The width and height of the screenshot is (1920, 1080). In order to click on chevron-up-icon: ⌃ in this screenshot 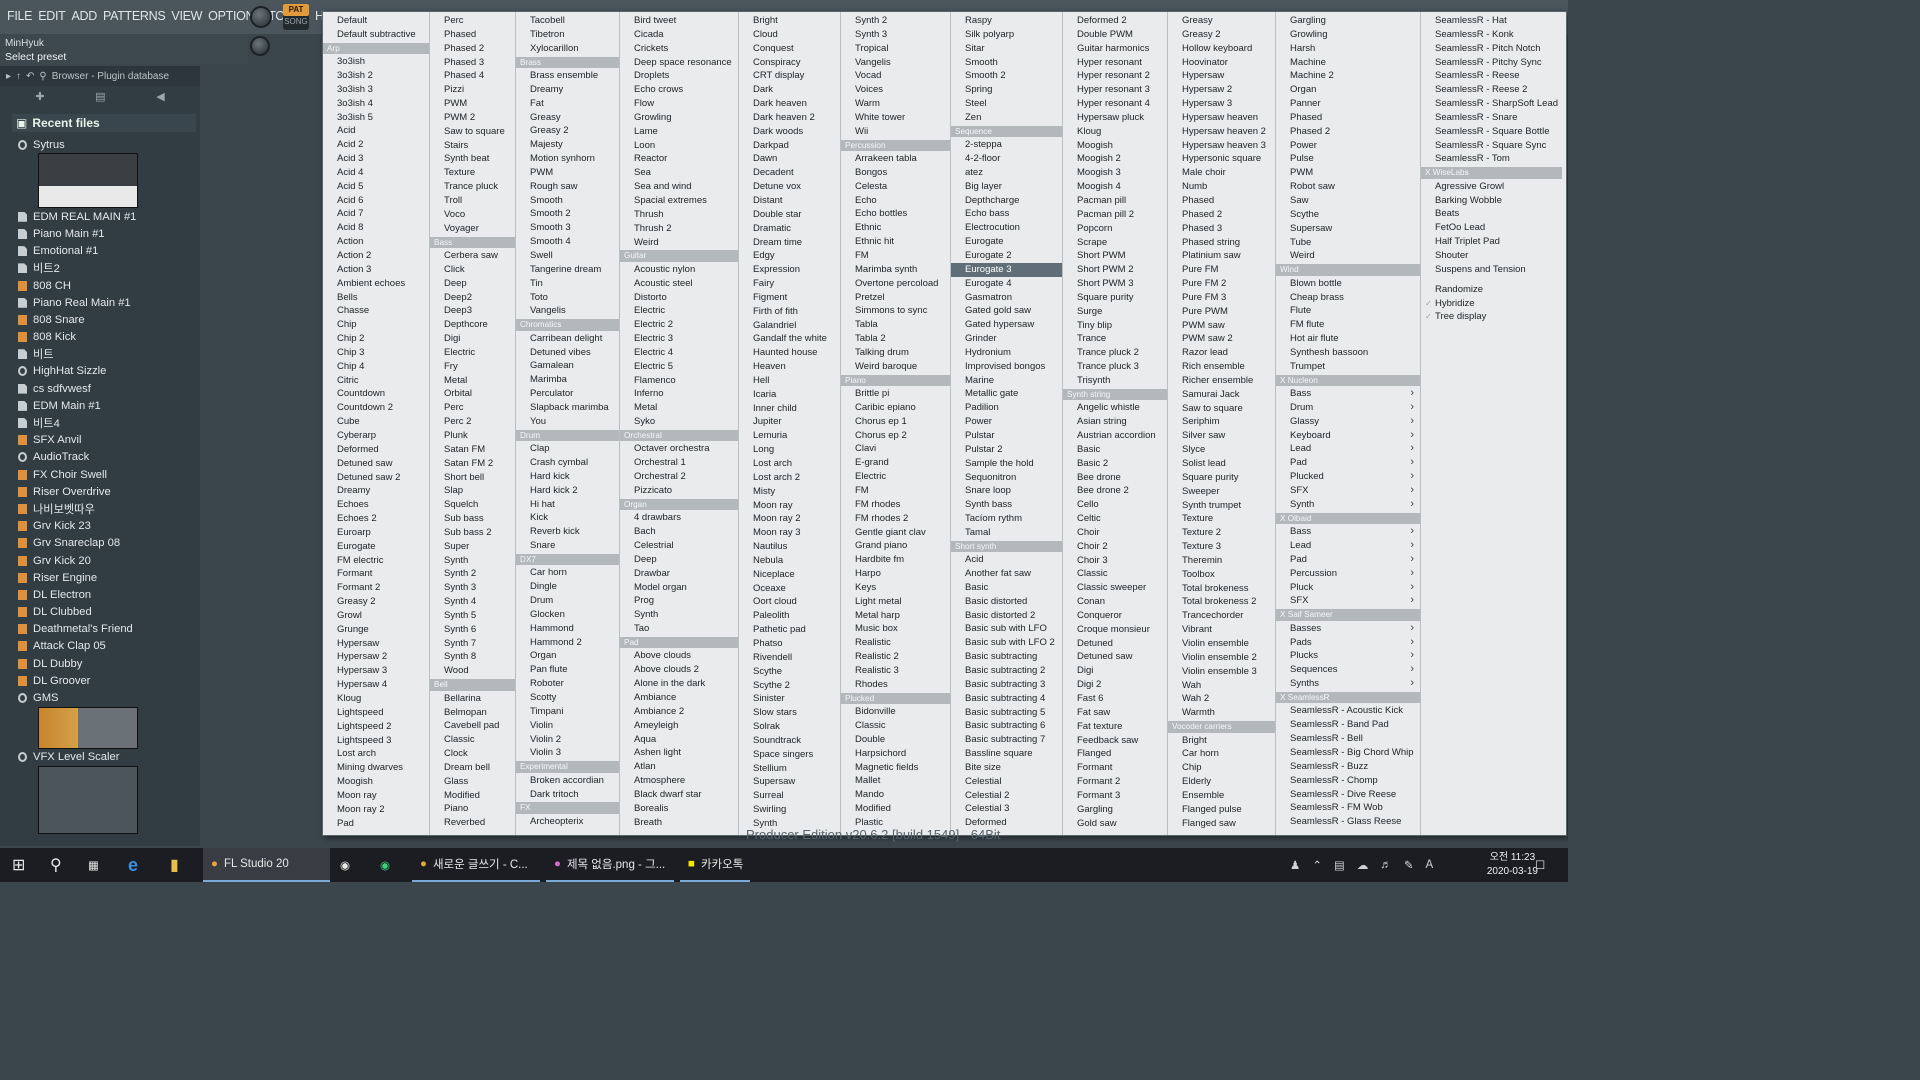, I will do `click(1317, 865)`.